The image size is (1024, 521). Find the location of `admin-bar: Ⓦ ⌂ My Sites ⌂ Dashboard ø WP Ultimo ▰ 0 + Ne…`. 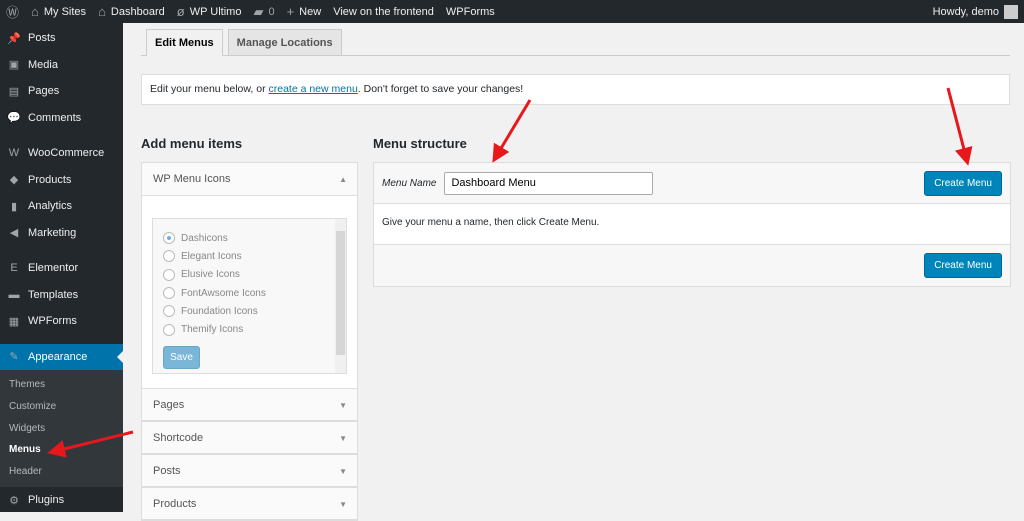

admin-bar: Ⓦ ⌂ My Sites ⌂ Dashboard ø WP Ultimo ▰ 0 + Ne… is located at coordinates (512, 11).